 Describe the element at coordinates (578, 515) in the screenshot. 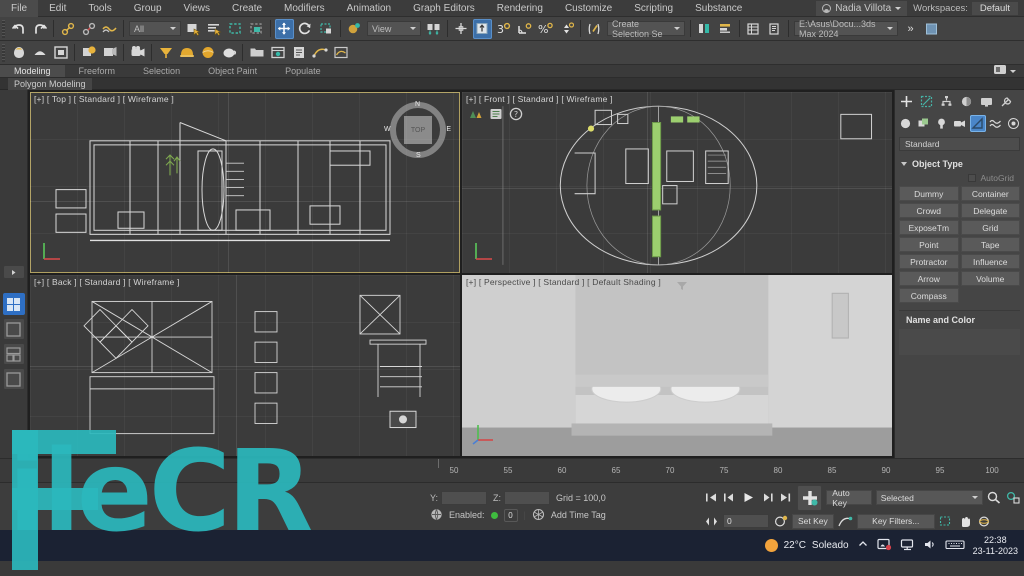

I see `add-time-tag-label: Add Time Tag` at that location.